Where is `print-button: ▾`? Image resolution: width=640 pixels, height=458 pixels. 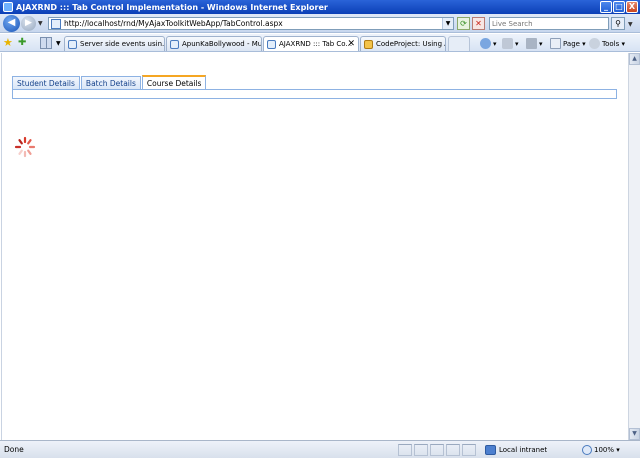 print-button: ▾ is located at coordinates (534, 43).